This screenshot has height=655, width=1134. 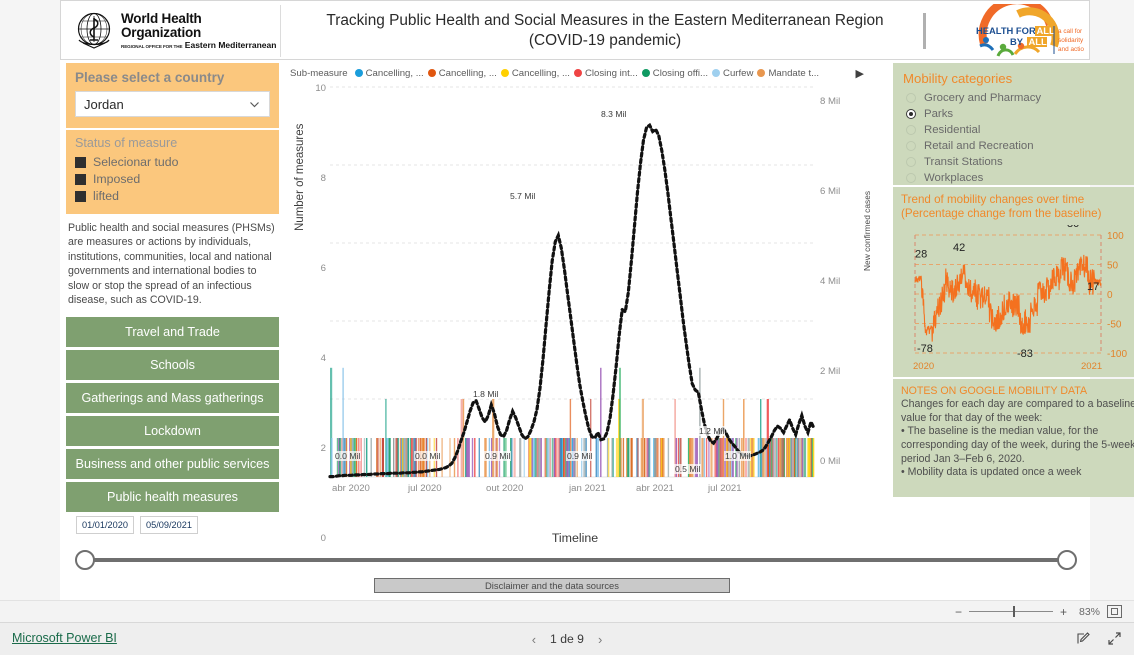 I want to click on status-bar: Microsoft Power BI ‹ 1 de 9 ›, so click(x=567, y=639).